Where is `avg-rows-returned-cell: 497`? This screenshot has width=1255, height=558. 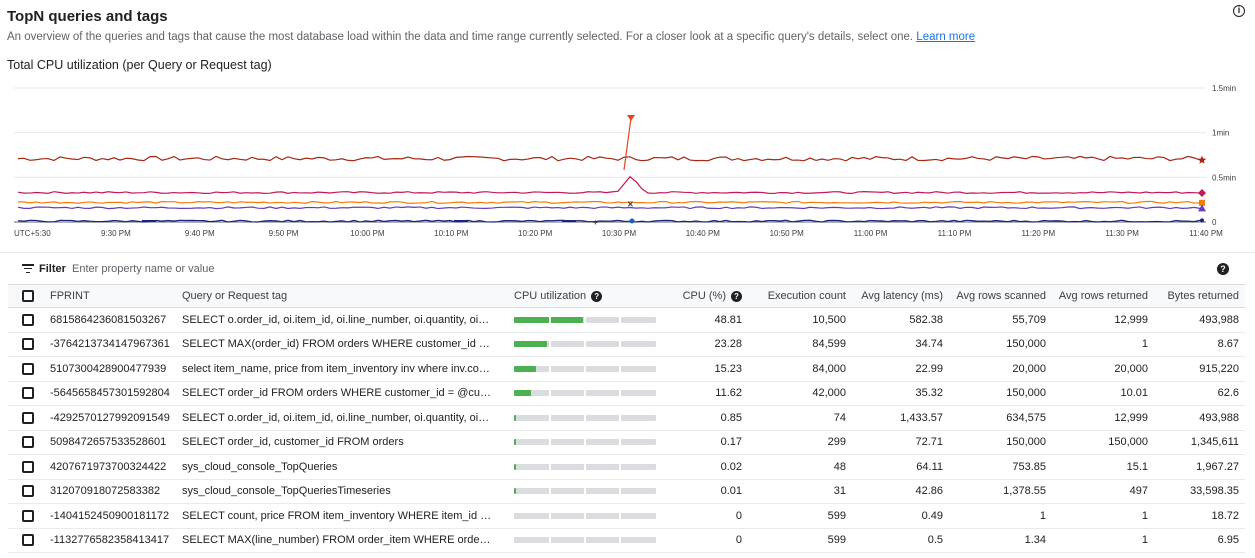
avg-rows-returned-cell: 497 is located at coordinates (1103, 491).